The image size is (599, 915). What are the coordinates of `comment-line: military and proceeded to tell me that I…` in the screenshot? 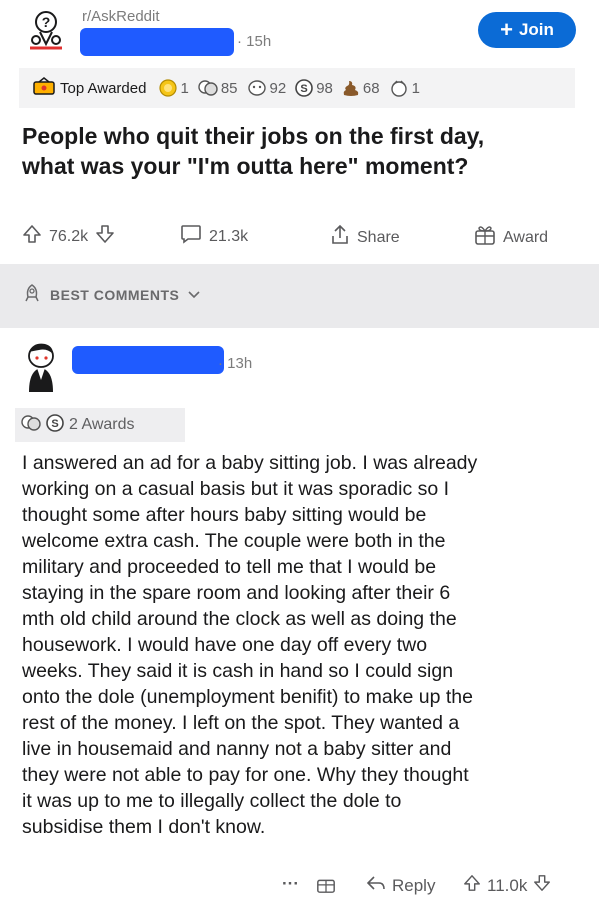 It's located at (229, 567).